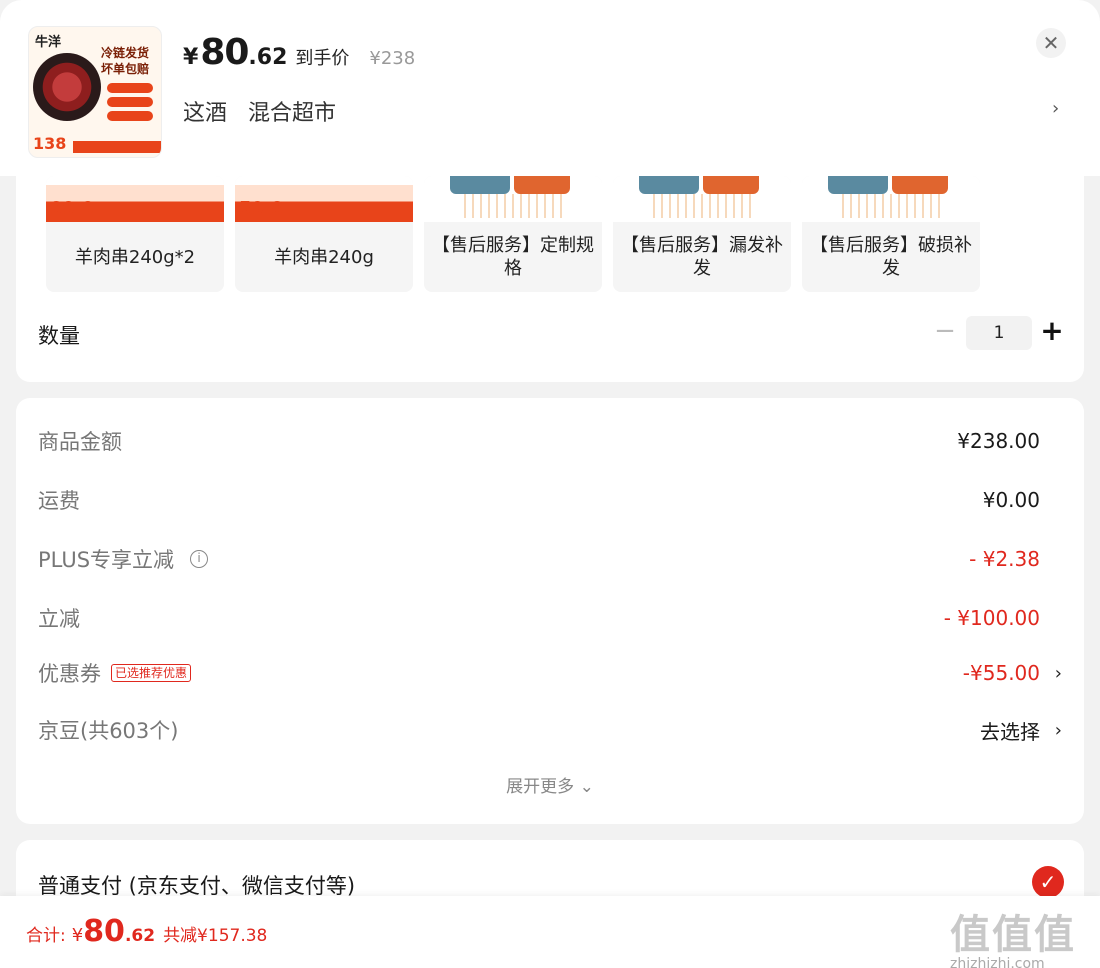 The width and height of the screenshot is (1100, 968). I want to click on selected-spec: 这酒 混合超市, so click(259, 111).